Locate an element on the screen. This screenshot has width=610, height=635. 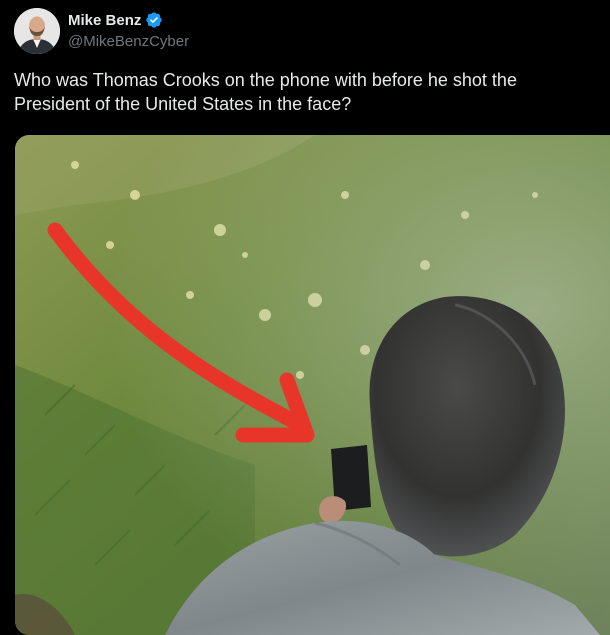
author-handle: @MikeBenzCyber is located at coordinates (128, 41).